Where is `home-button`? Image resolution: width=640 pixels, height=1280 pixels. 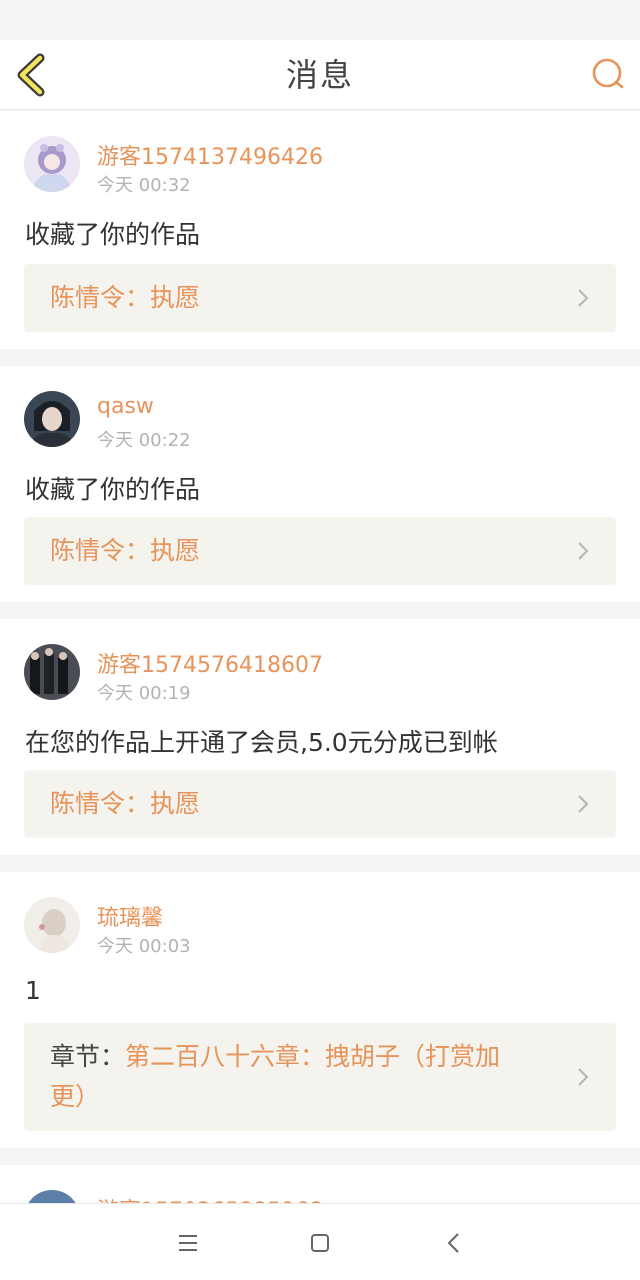 home-button is located at coordinates (320, 1243).